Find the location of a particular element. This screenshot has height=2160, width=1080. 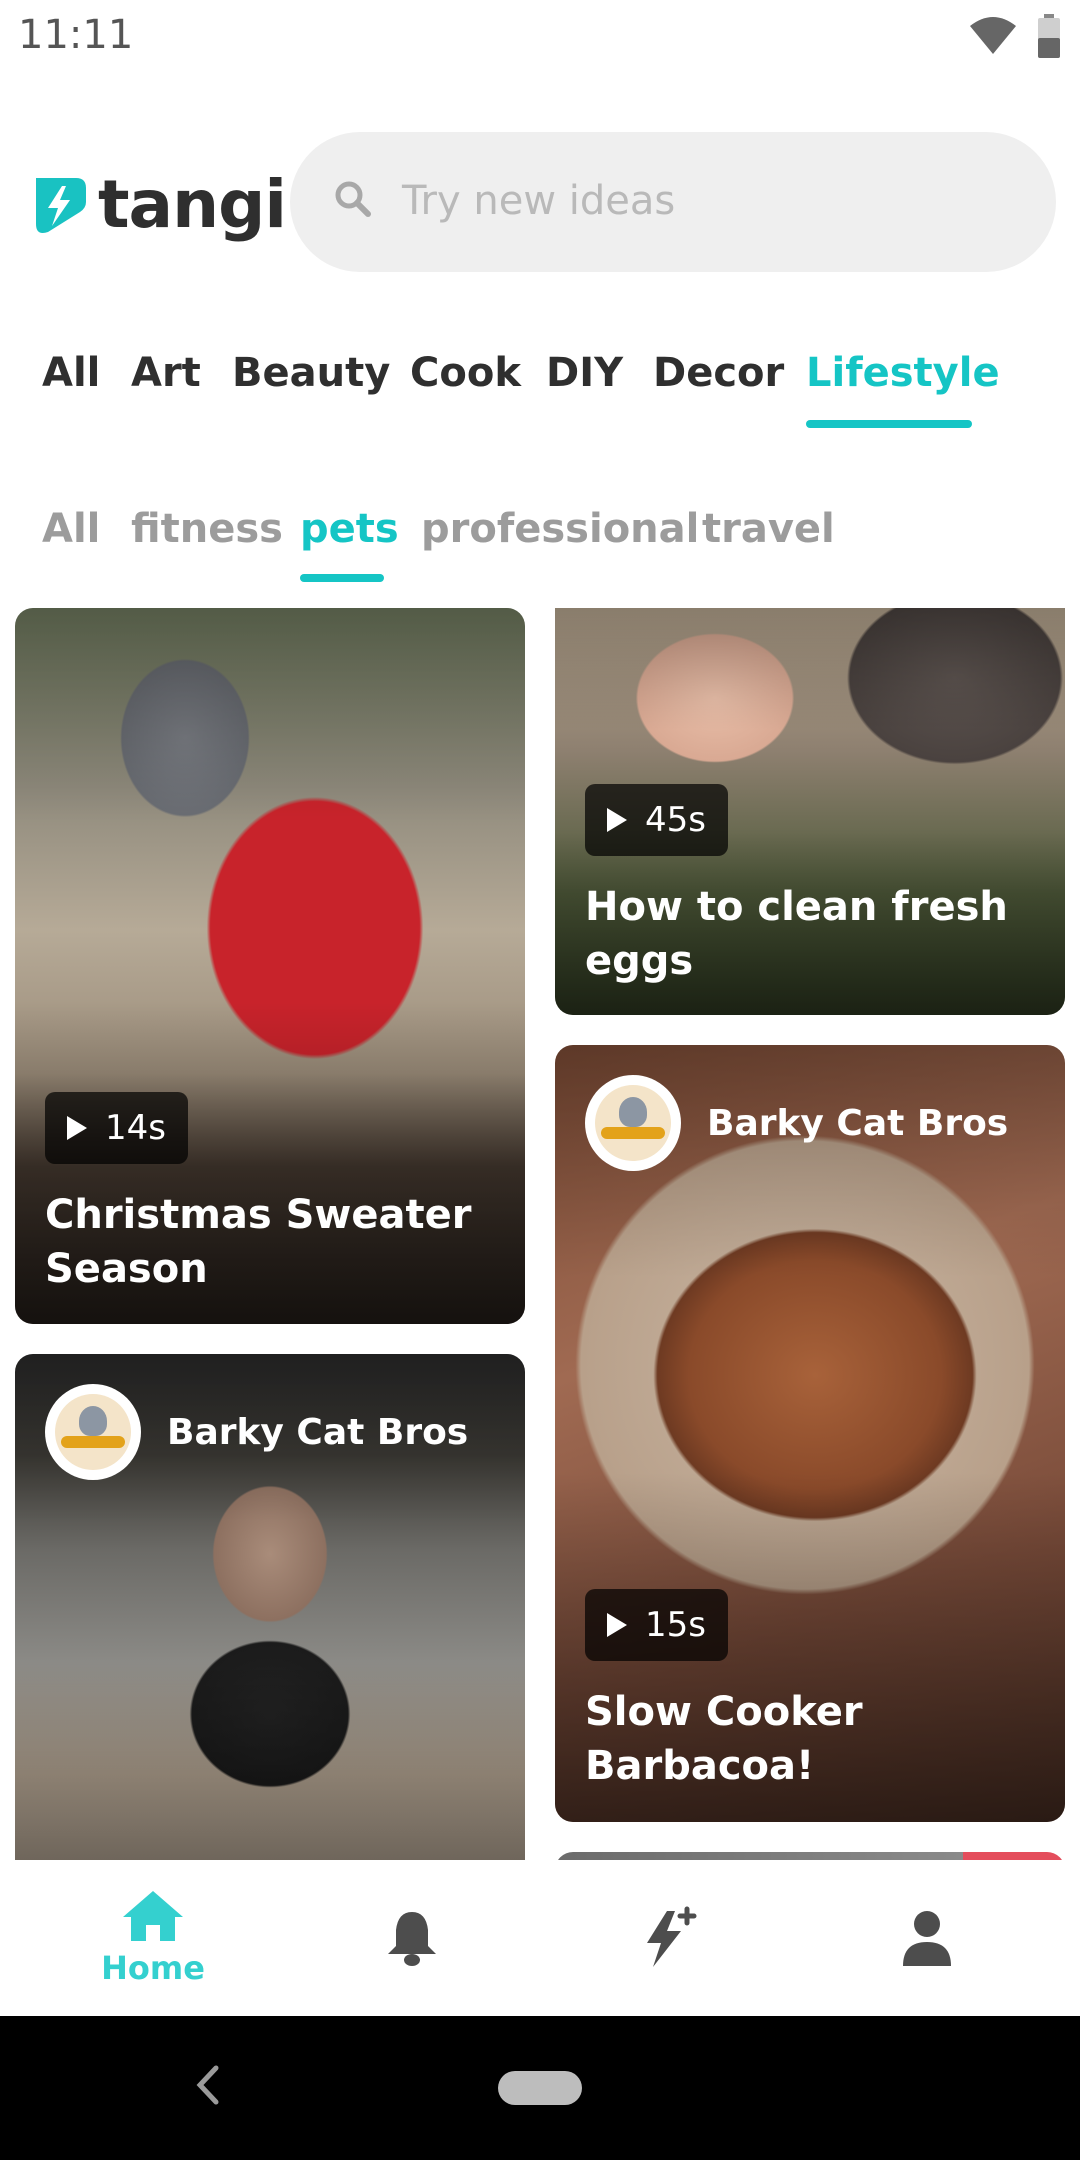

search-icon is located at coordinates (353, 199).